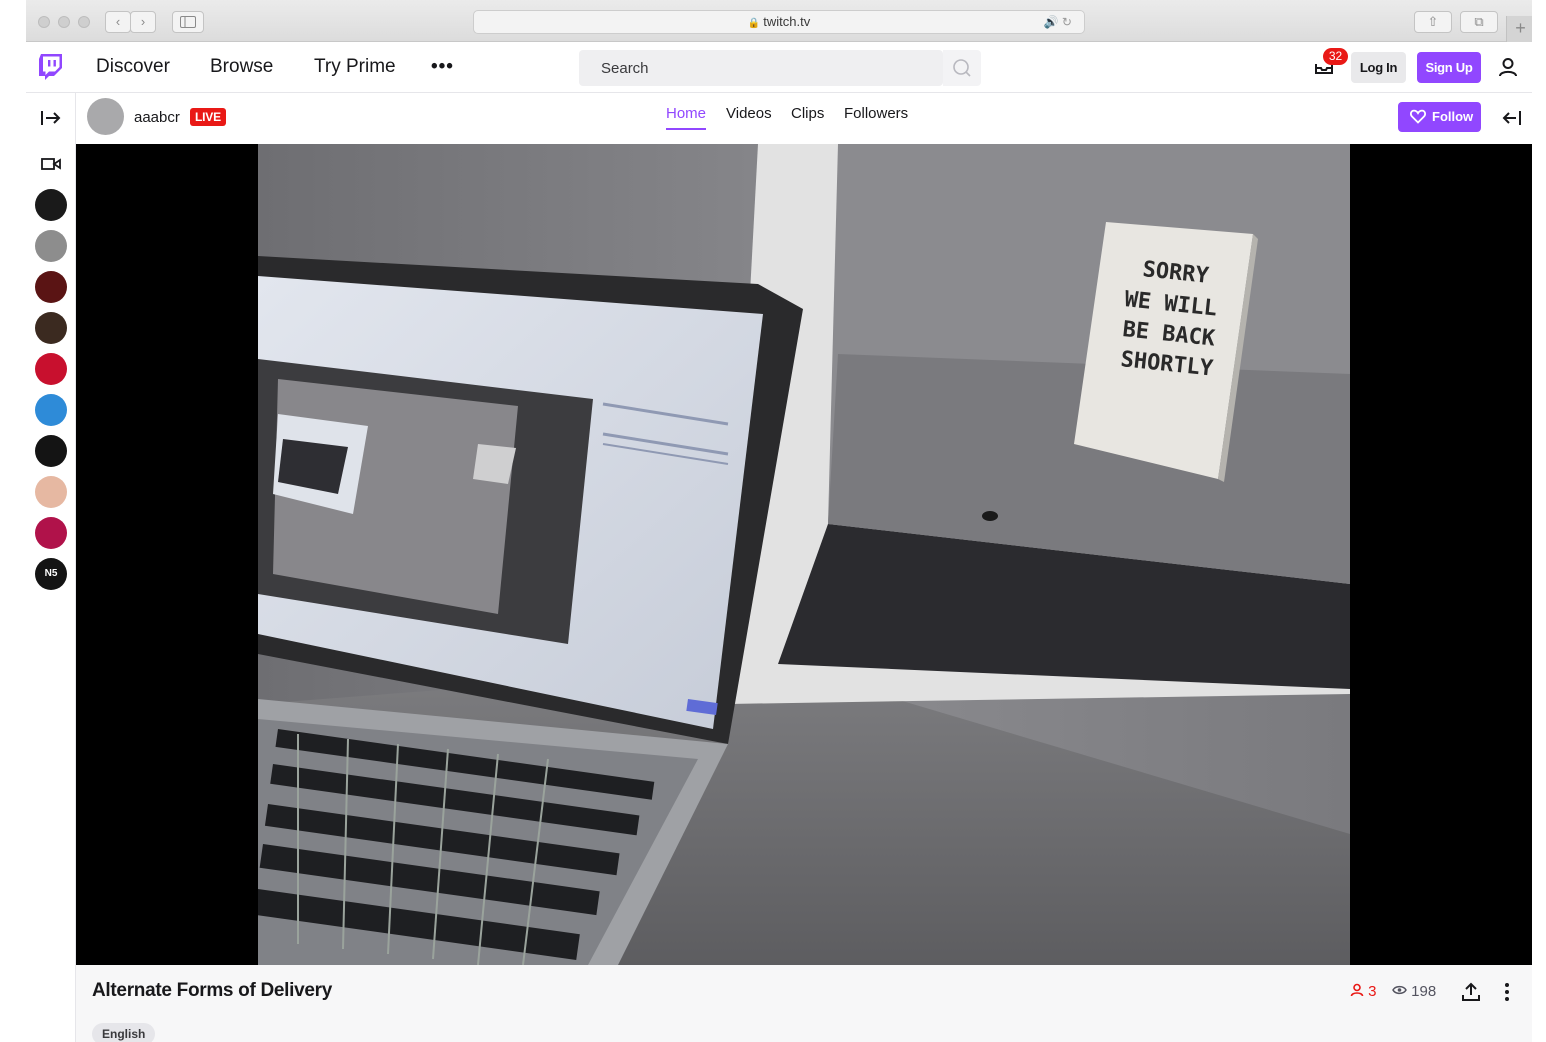 This screenshot has width=1546, height=1042. What do you see at coordinates (1449, 67) in the screenshot?
I see `signup-button: Sign Up` at bounding box center [1449, 67].